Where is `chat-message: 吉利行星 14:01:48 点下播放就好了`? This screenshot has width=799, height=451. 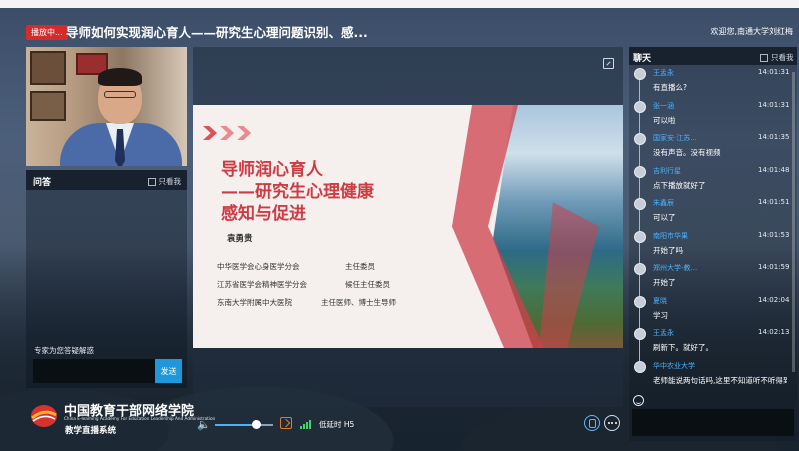 chat-message: 吉利行星 14:01:48 点下播放就好了 is located at coordinates (709, 180).